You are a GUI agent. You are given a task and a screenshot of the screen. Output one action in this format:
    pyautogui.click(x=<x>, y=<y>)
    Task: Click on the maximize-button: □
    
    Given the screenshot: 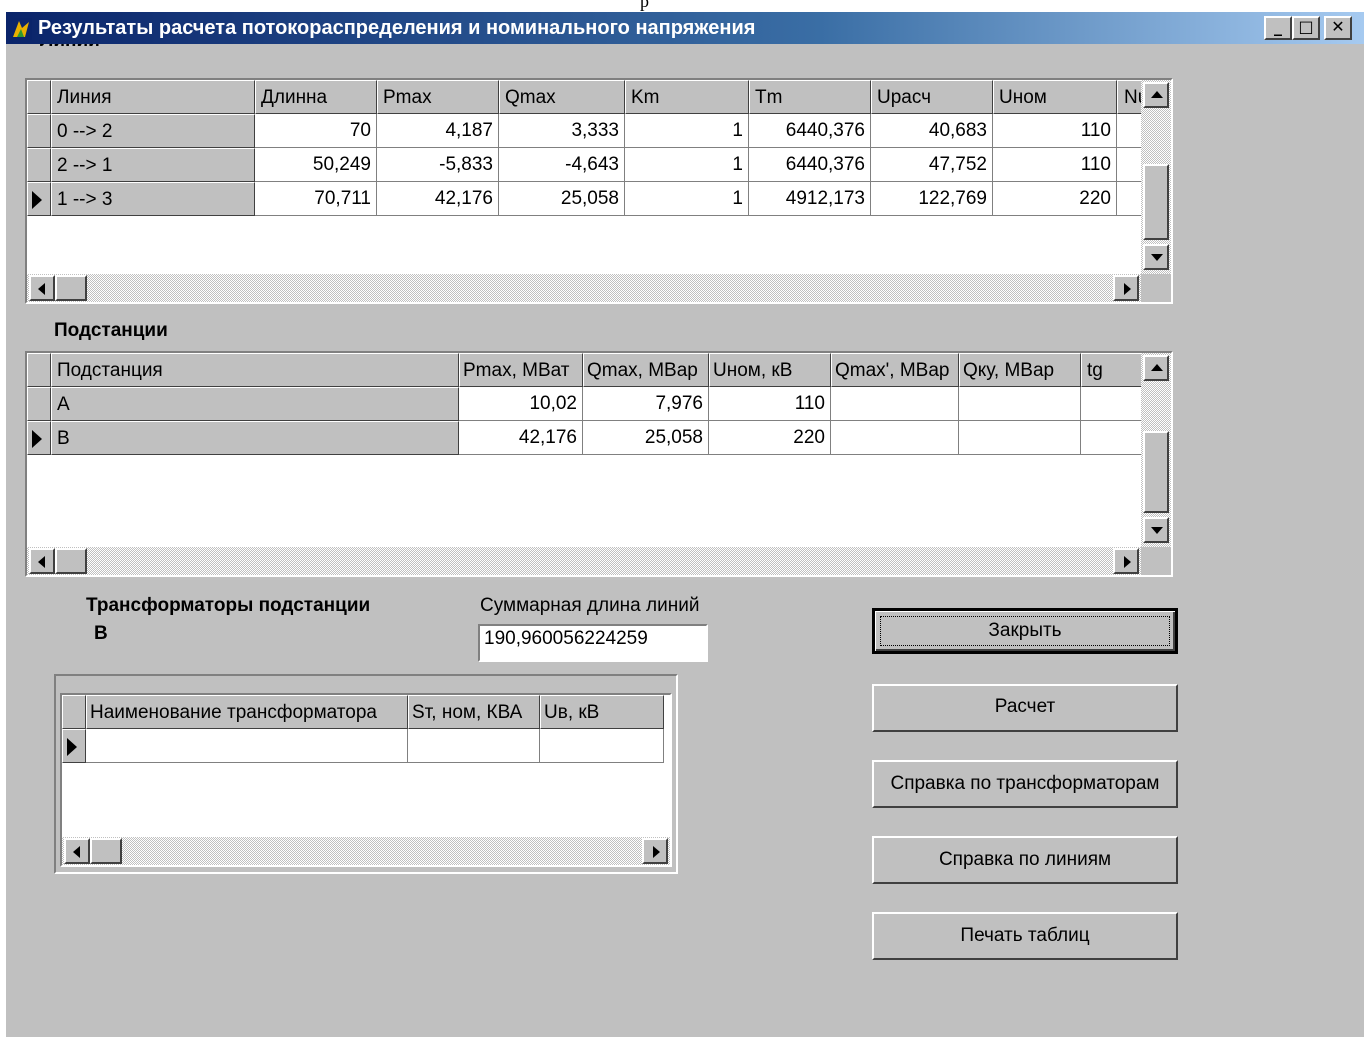 What is the action you would take?
    pyautogui.click(x=1306, y=28)
    